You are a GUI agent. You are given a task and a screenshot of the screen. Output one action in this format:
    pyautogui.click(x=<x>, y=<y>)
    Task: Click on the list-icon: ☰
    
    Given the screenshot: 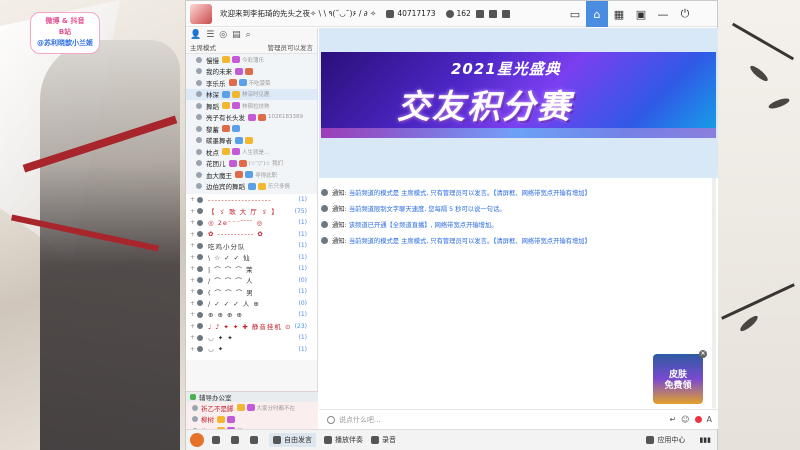 What is the action you would take?
    pyautogui.click(x=210, y=35)
    